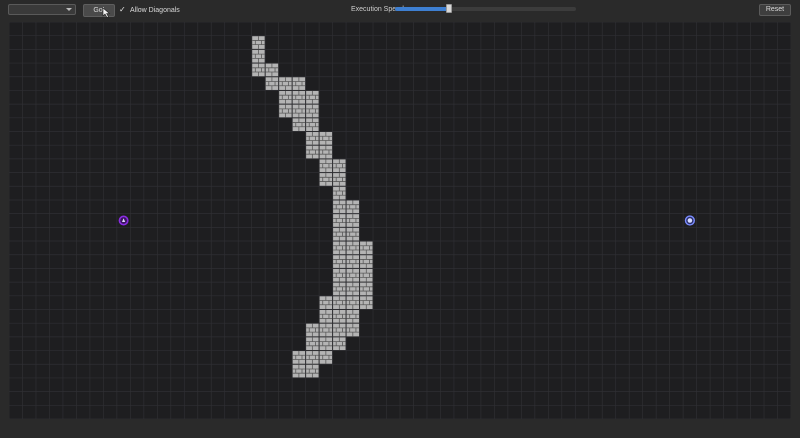 Image resolution: width=800 pixels, height=438 pixels. I want to click on allow-diagonals-toggle: ✓ Allow Diagonals, so click(149, 10).